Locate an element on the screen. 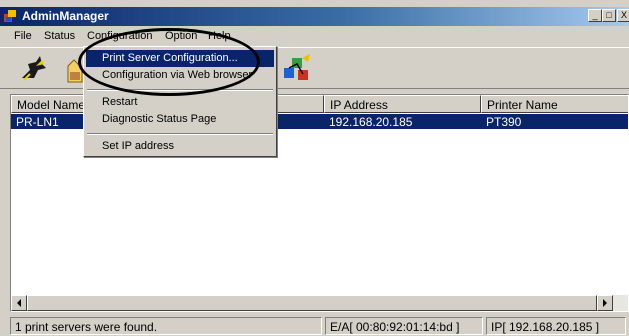  window-title: AdminManager is located at coordinates (65, 16).